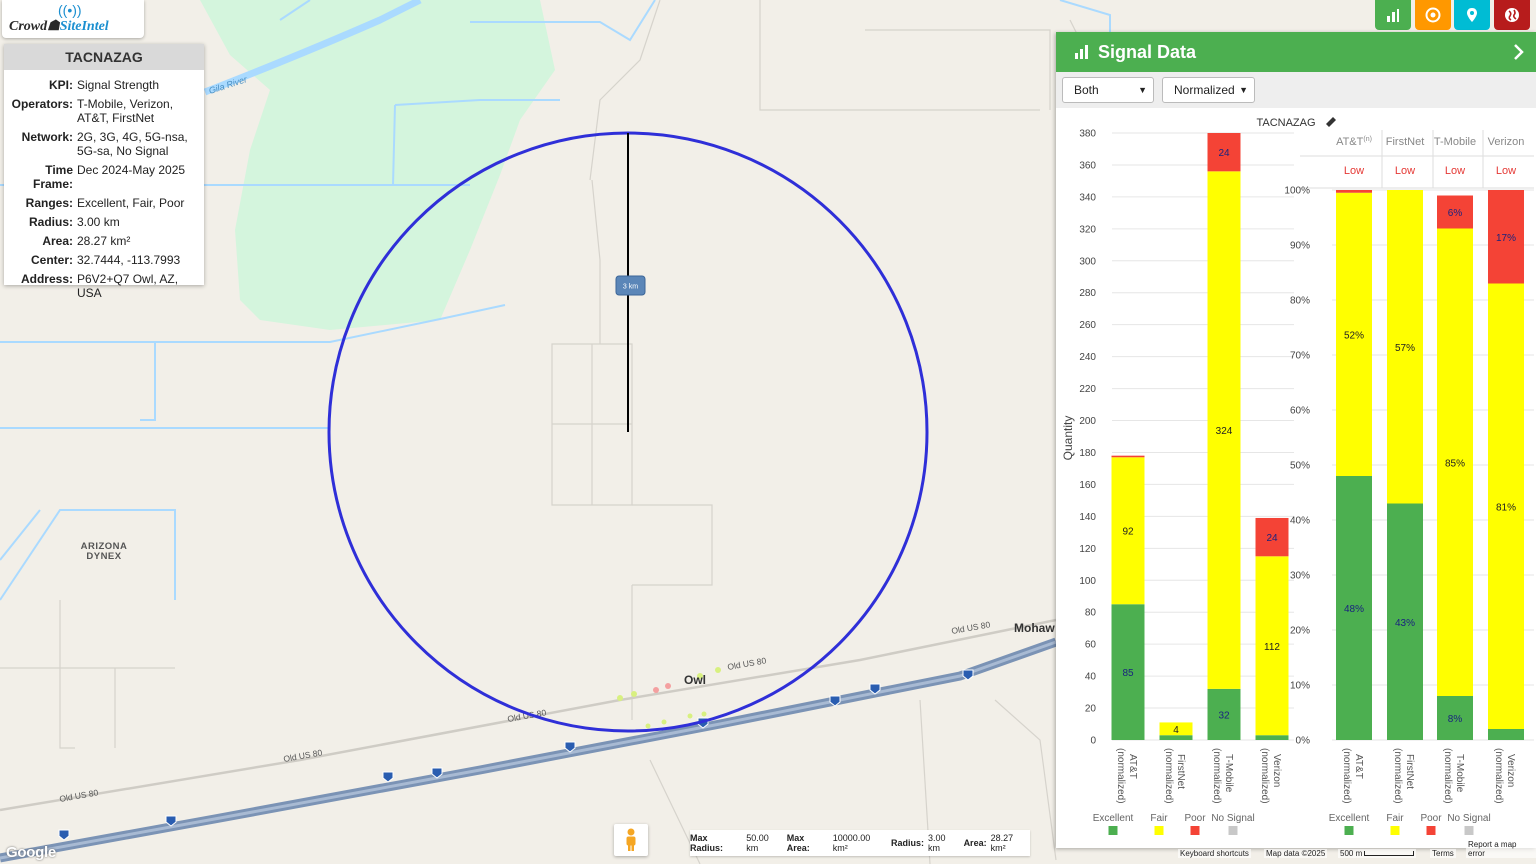 The image size is (1536, 864). What do you see at coordinates (1300, 576) in the screenshot?
I see `chart2-y-tick: 30%` at bounding box center [1300, 576].